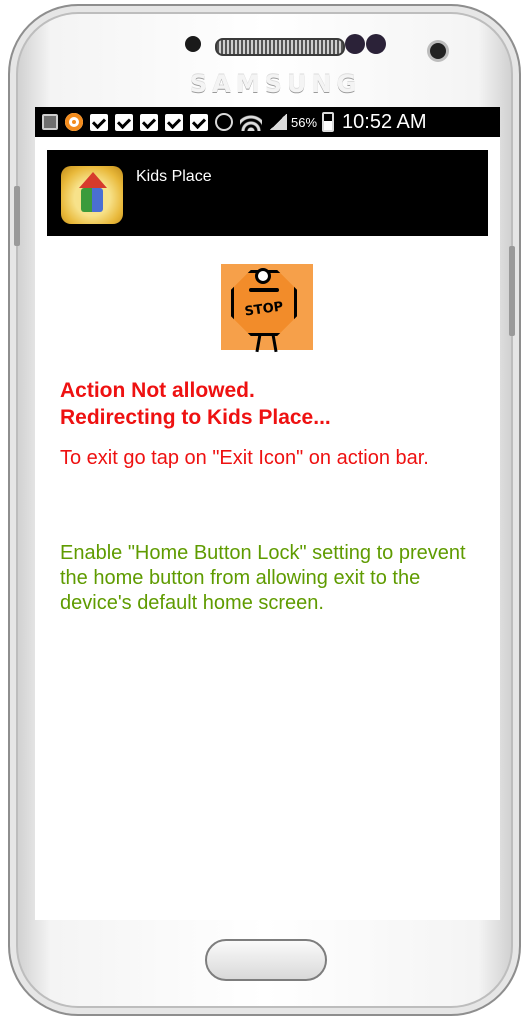 The height and width of the screenshot is (1024, 531). Describe the element at coordinates (251, 122) in the screenshot. I see `wifi-icon` at that location.